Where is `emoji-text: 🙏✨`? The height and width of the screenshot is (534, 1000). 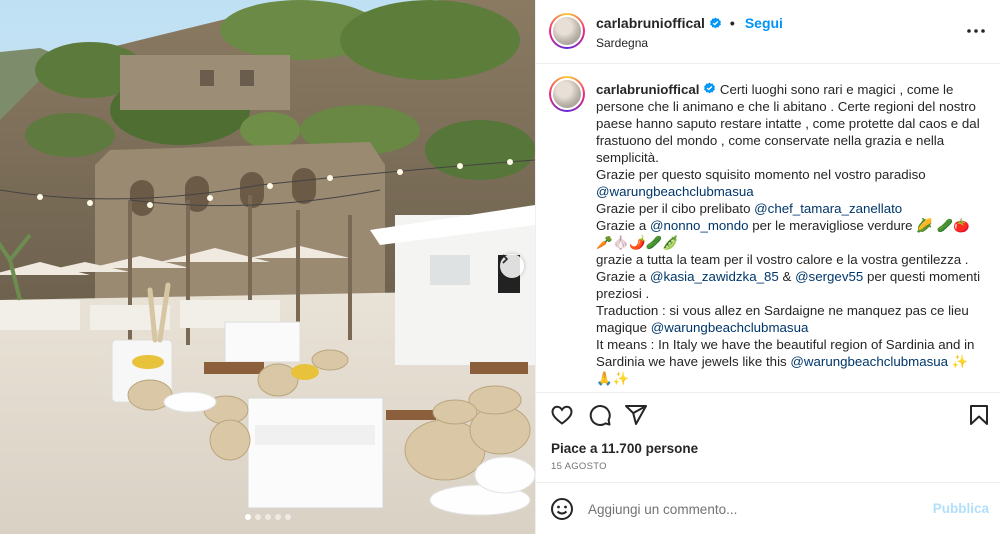 emoji-text: 🙏✨ is located at coordinates (613, 378).